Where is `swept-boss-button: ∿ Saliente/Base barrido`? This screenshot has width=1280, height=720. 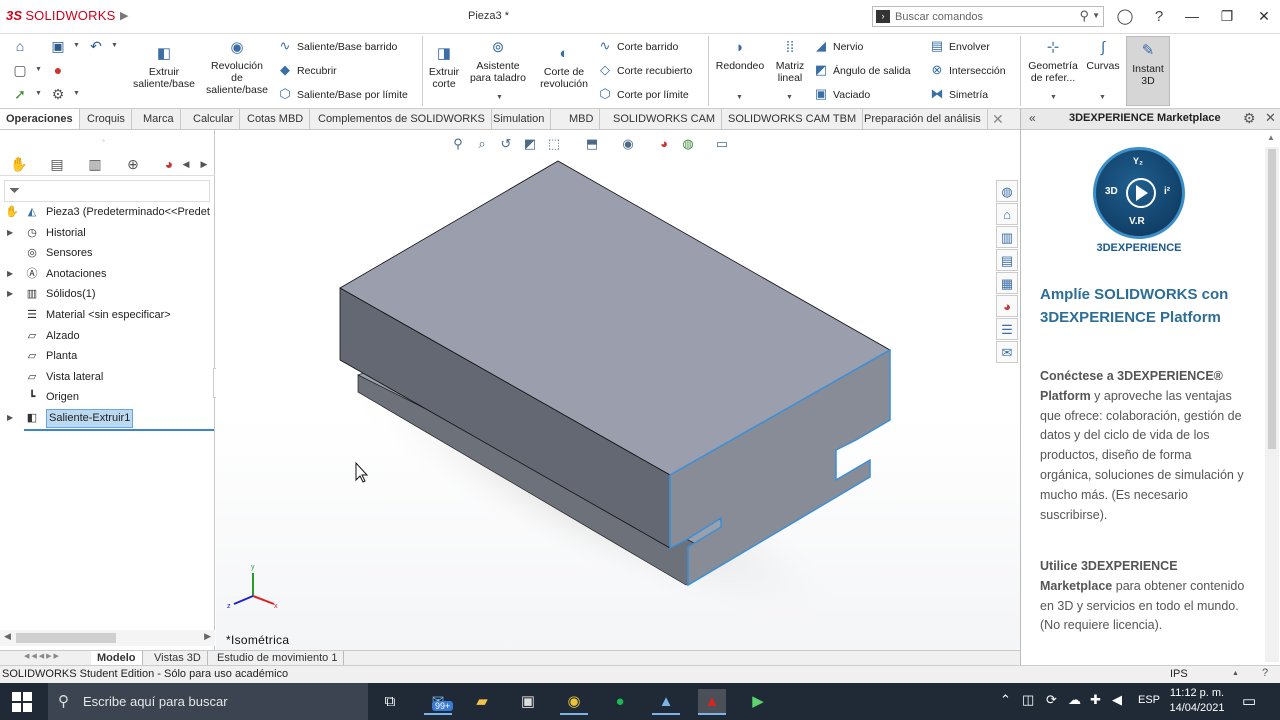
swept-boss-button: ∿ Saliente/Base barrido is located at coordinates (337, 46).